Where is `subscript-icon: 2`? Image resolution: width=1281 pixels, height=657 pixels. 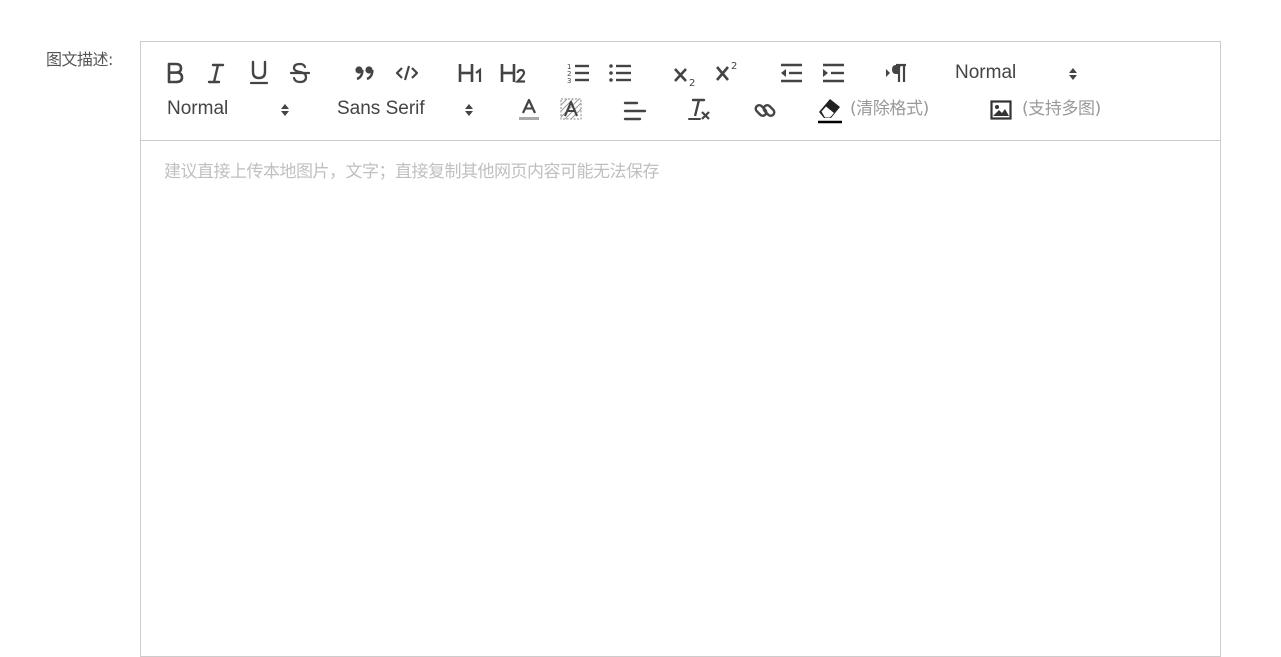 subscript-icon: 2 is located at coordinates (684, 78).